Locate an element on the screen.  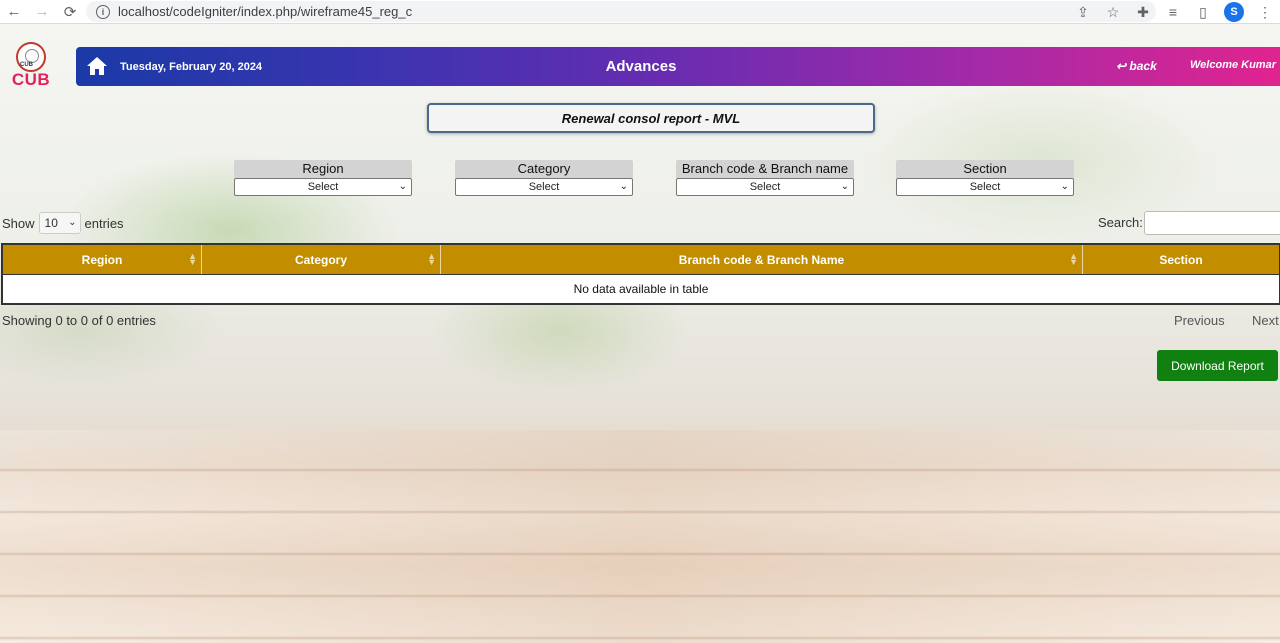
bookmark-star-icon: ☆ is located at coordinates (1113, 12).